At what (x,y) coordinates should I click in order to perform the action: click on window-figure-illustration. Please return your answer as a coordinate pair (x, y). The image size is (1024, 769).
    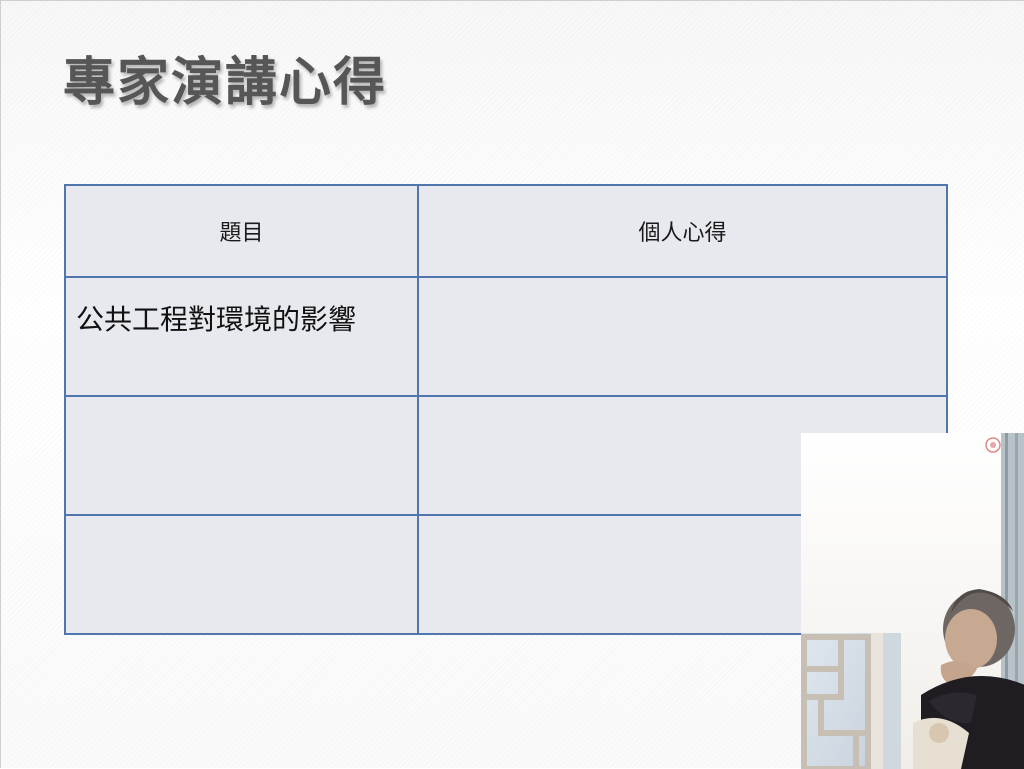
    Looking at the image, I should click on (912, 601).